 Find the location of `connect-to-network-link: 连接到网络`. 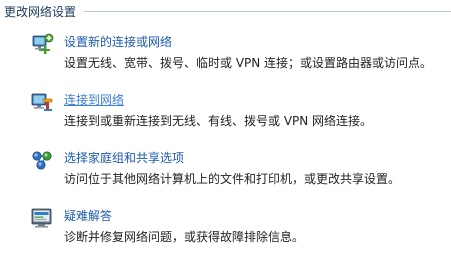

connect-to-network-link: 连接到网络 is located at coordinates (94, 100).